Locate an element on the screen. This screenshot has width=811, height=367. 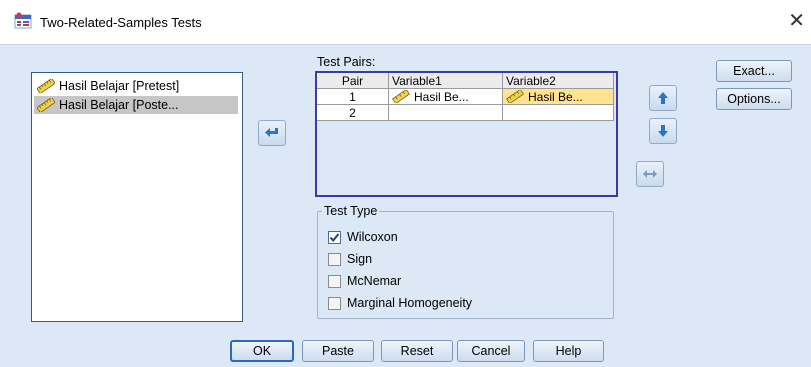
window-title: Two-Related-Samples Tests is located at coordinates (121, 22).